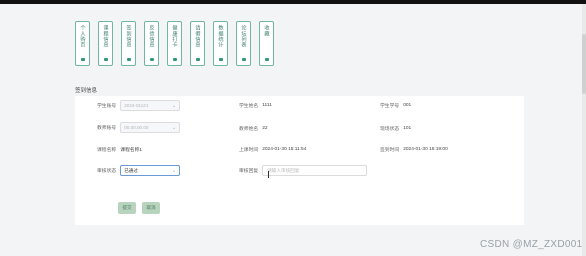 The height and width of the screenshot is (256, 586). What do you see at coordinates (284, 149) in the screenshot?
I see `class-time-value: 2024-01-30 15:11:54` at bounding box center [284, 149].